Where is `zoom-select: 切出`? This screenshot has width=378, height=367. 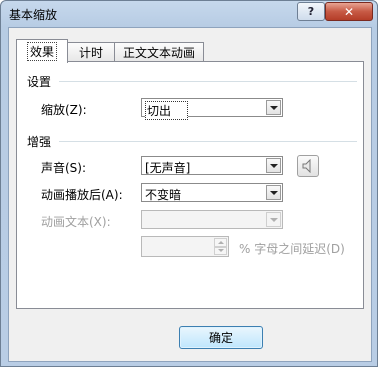 zoom-select: 切出 is located at coordinates (212, 109).